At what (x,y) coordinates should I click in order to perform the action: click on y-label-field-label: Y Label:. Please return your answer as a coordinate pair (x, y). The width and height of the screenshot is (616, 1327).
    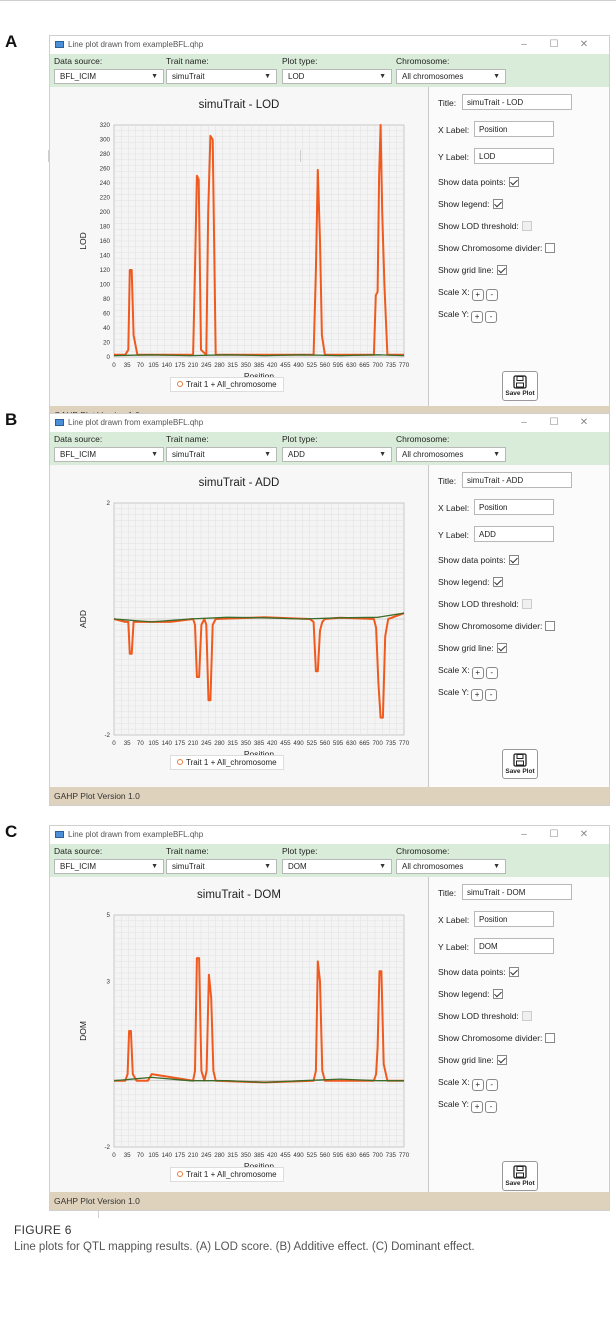
    Looking at the image, I should click on (454, 947).